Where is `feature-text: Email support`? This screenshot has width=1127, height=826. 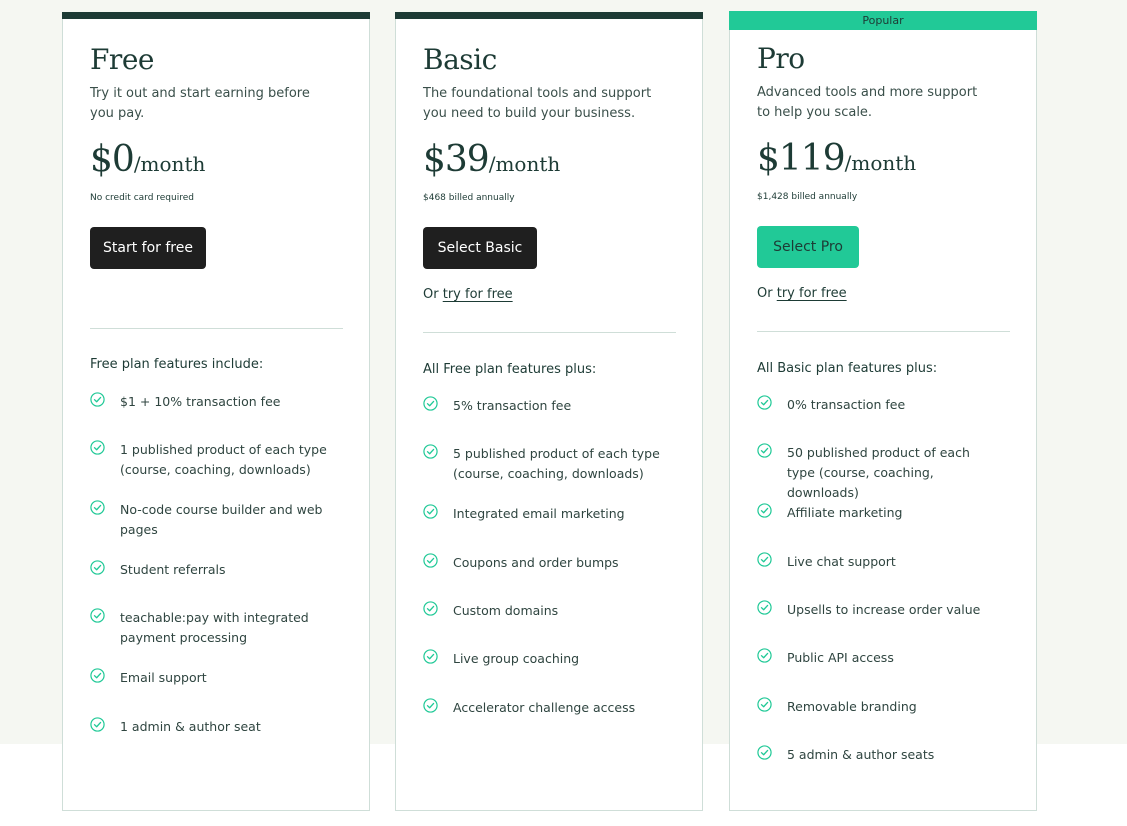 feature-text: Email support is located at coordinates (163, 677).